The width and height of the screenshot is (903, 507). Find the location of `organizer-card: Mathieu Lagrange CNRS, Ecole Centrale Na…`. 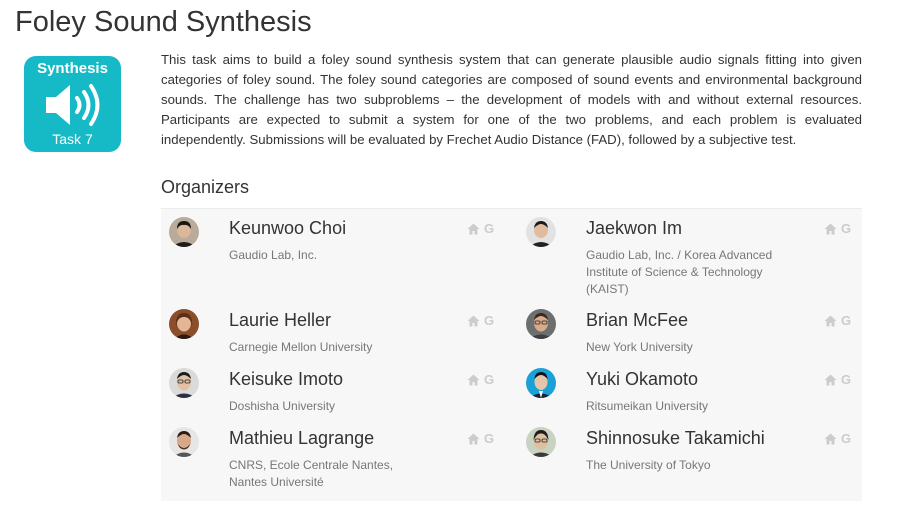

organizer-card: Mathieu Lagrange CNRS, Ecole Centrale Na… is located at coordinates (333, 467).